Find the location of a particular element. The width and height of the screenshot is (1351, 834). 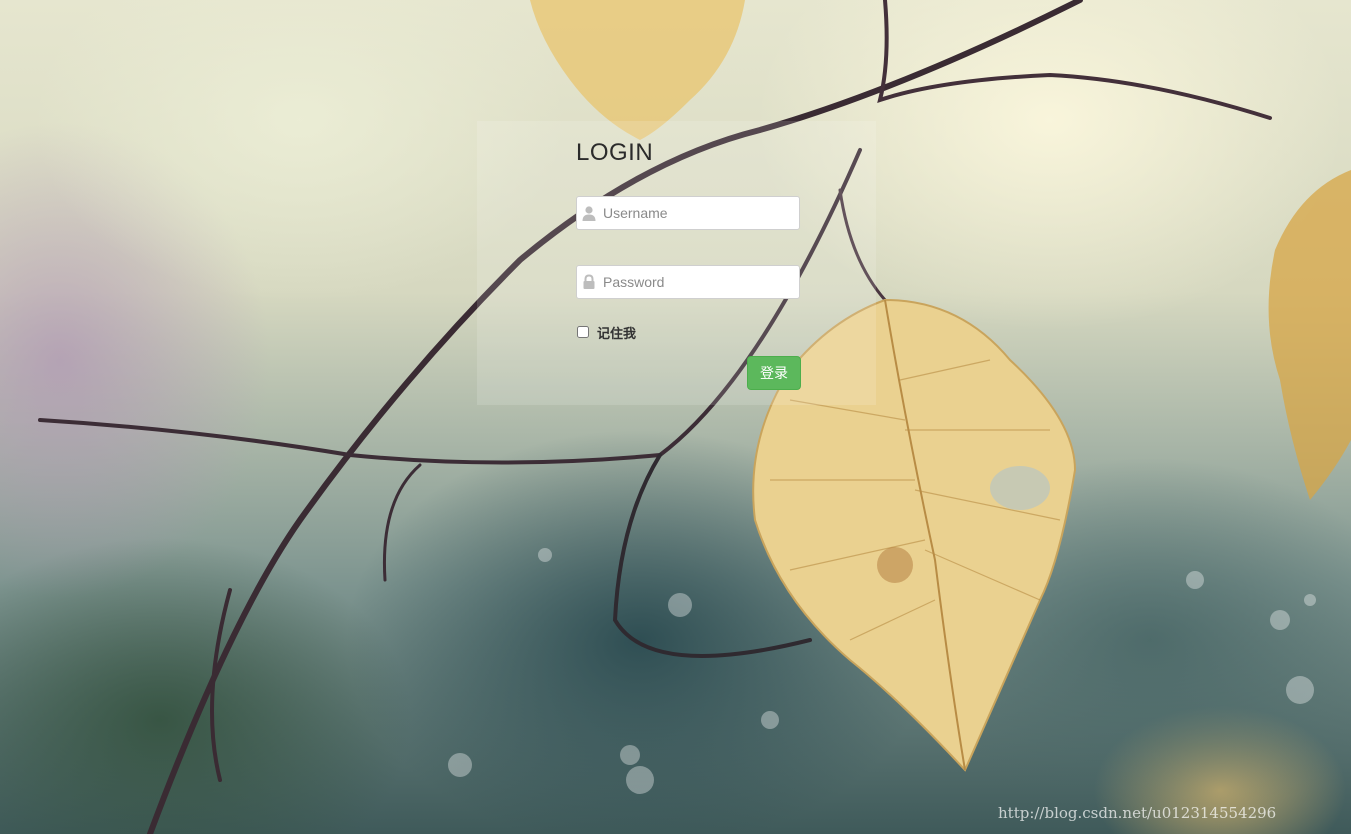

lock-icon is located at coordinates (589, 282).